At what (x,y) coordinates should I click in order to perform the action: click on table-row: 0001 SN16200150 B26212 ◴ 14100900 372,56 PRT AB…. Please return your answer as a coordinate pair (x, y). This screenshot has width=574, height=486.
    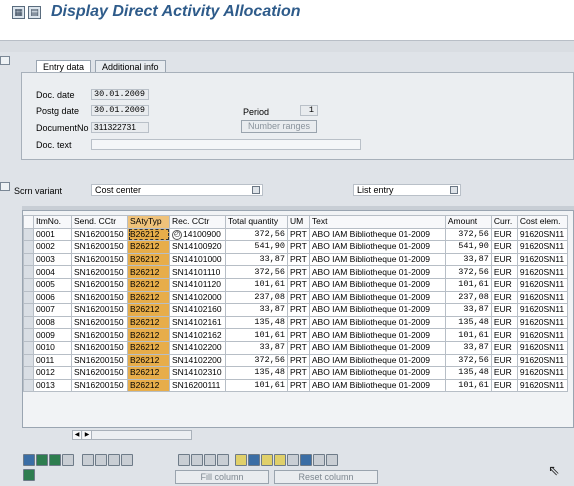
    Looking at the image, I should click on (295, 234).